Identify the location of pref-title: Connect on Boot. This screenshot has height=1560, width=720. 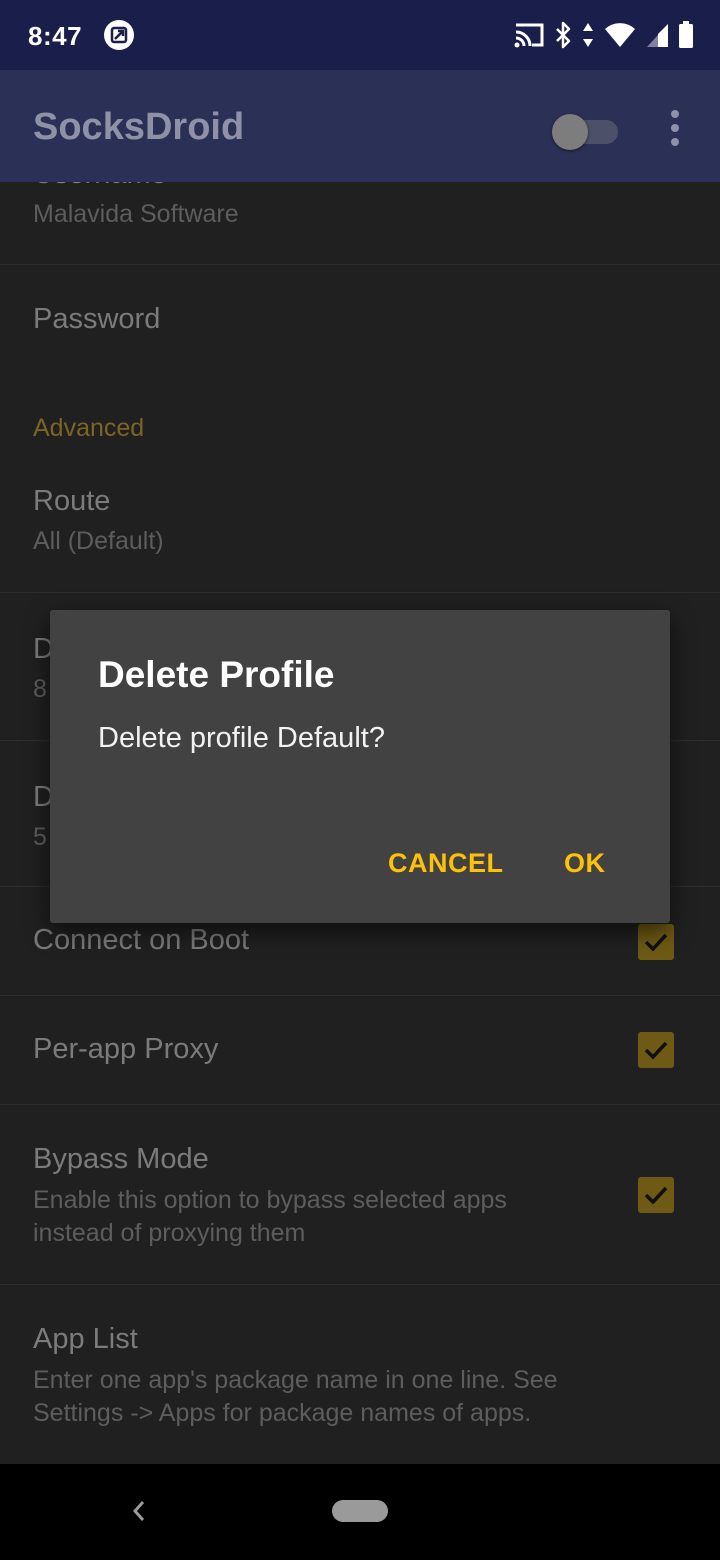
(141, 940).